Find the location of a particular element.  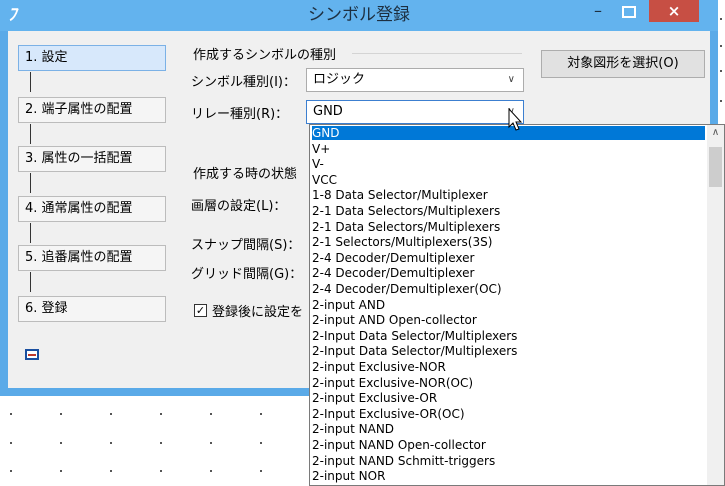

dropdown-option: VCC is located at coordinates (324, 180).